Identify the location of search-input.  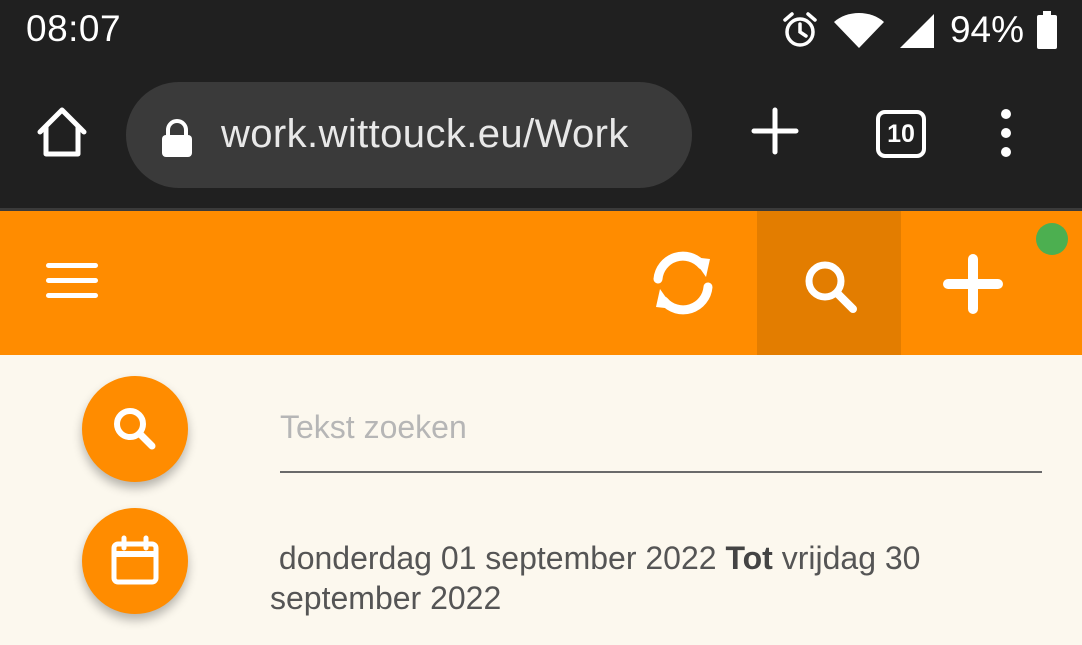
(661, 433).